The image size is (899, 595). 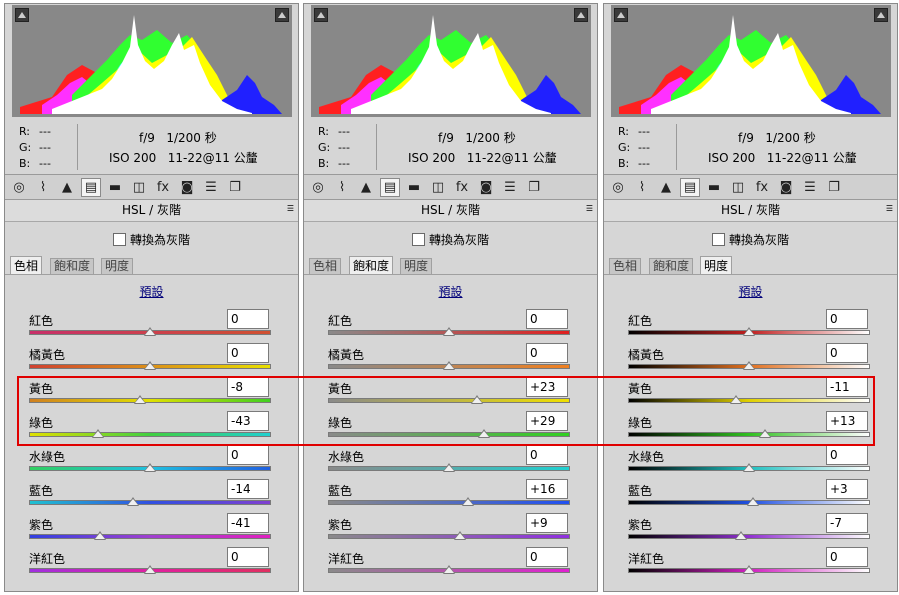 I want to click on slider-value-field: +3, so click(x=847, y=489).